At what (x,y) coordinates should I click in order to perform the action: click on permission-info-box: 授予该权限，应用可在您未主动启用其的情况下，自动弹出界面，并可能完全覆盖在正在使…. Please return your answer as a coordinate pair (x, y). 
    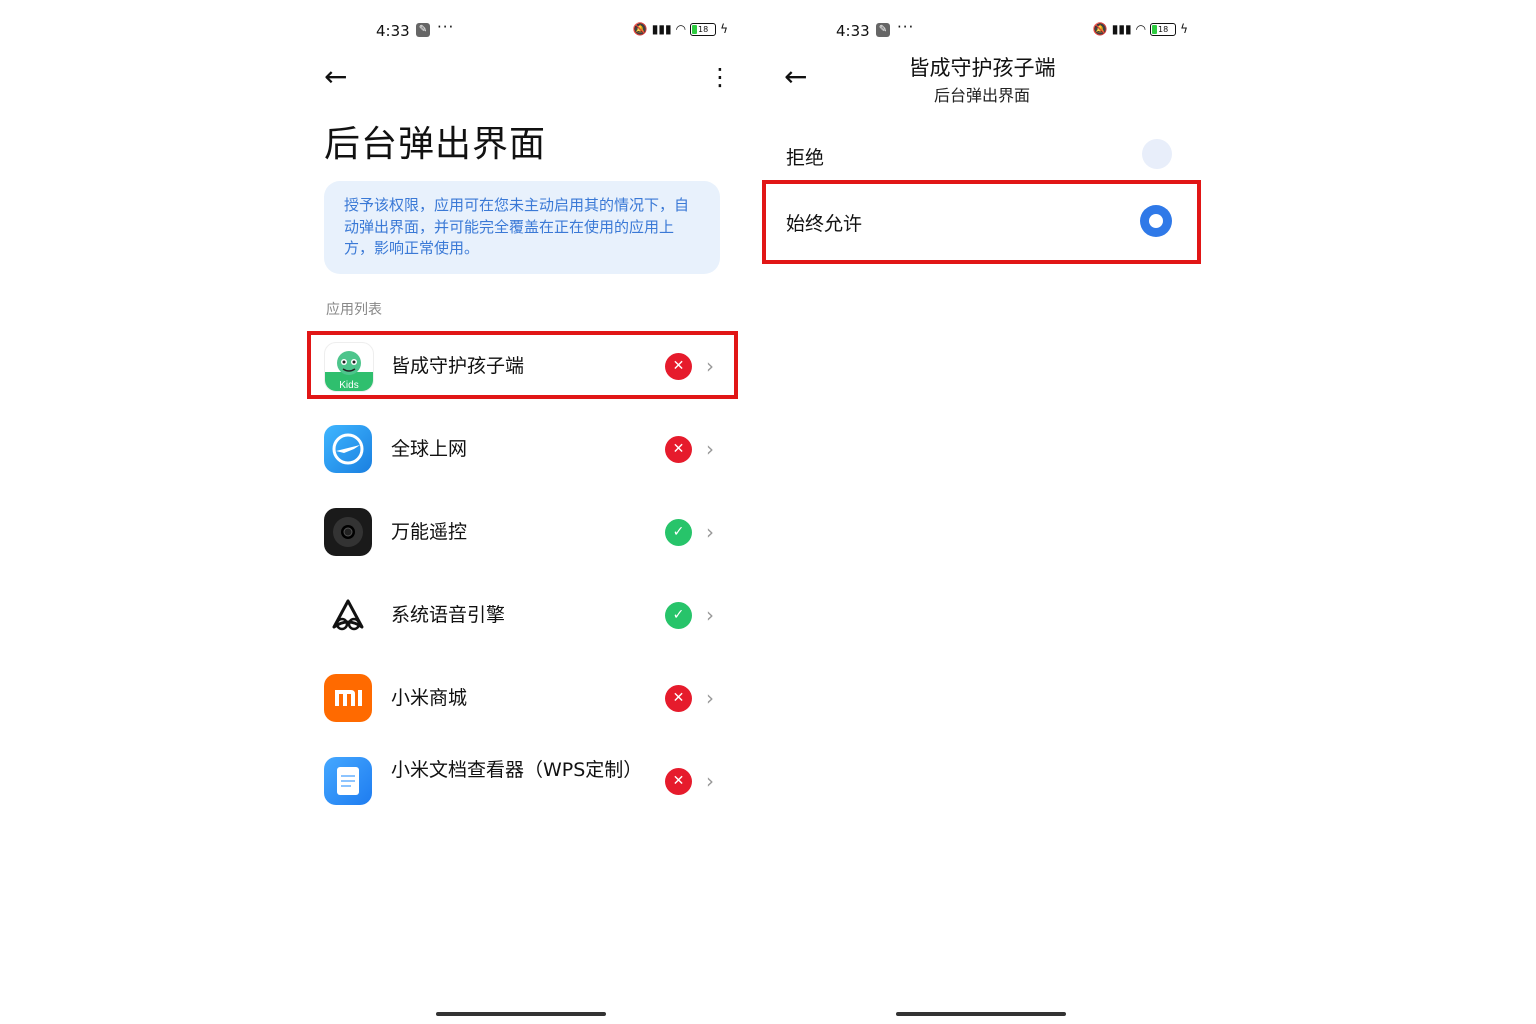
    Looking at the image, I should click on (522, 227).